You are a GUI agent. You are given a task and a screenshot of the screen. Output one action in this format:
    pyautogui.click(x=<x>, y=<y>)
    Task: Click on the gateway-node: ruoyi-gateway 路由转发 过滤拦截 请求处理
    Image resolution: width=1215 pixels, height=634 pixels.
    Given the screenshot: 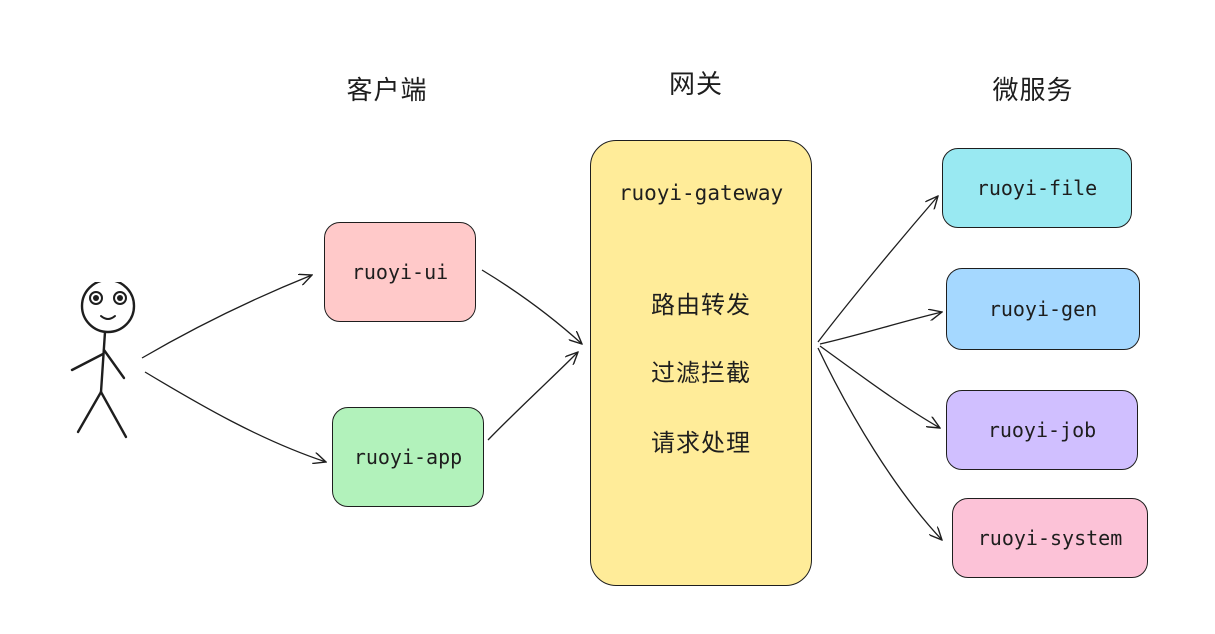 What is the action you would take?
    pyautogui.click(x=701, y=363)
    